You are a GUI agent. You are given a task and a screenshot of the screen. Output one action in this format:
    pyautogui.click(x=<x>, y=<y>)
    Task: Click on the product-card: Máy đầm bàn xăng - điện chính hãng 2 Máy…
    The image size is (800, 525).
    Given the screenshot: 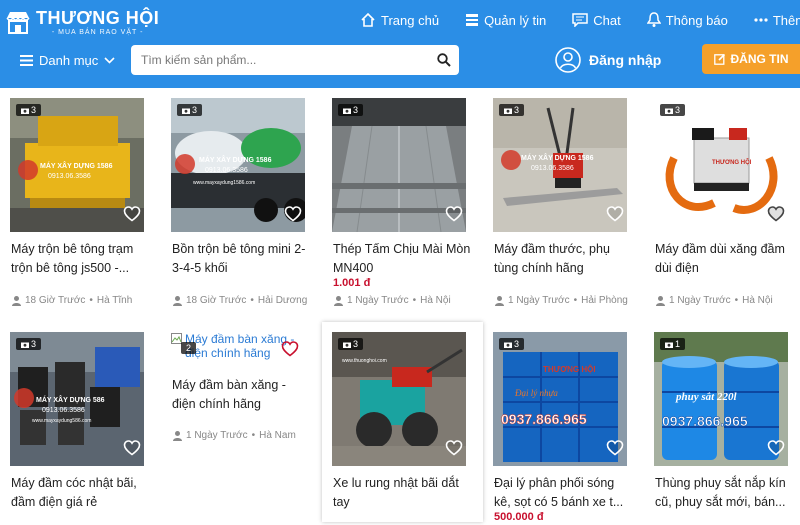 What is the action you would take?
    pyautogui.click(x=241, y=422)
    